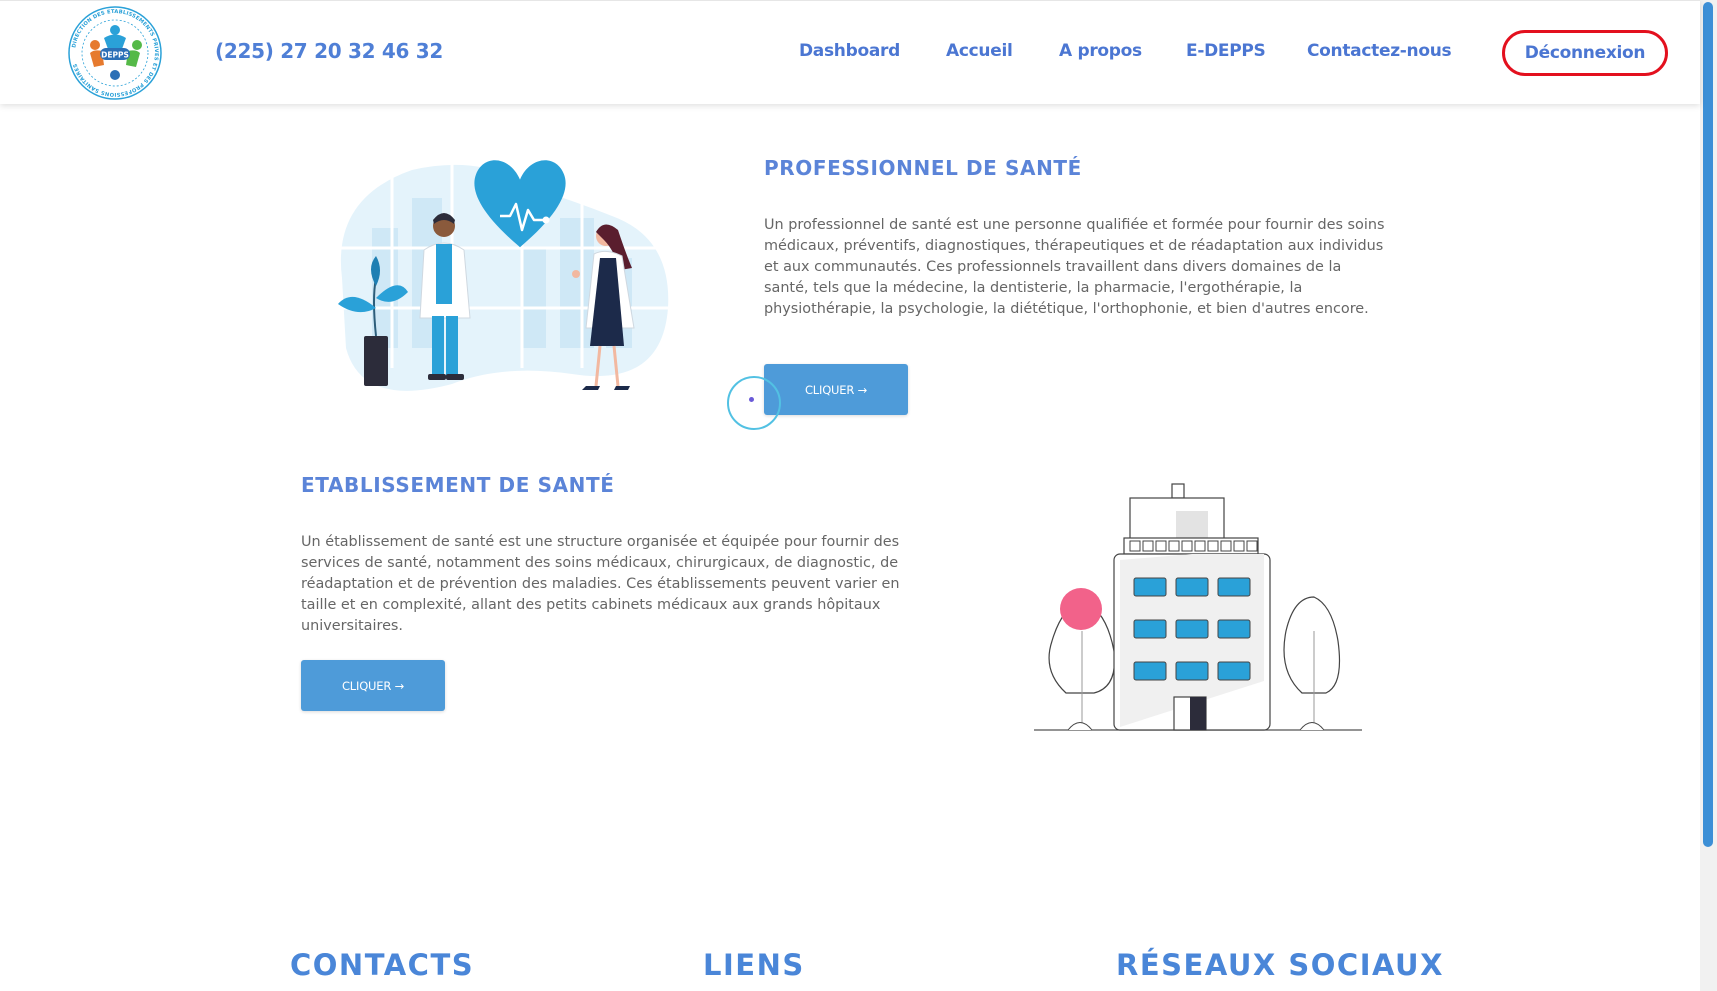 This screenshot has height=991, width=1717. I want to click on nav-link-dashboard: Dashboard, so click(849, 51).